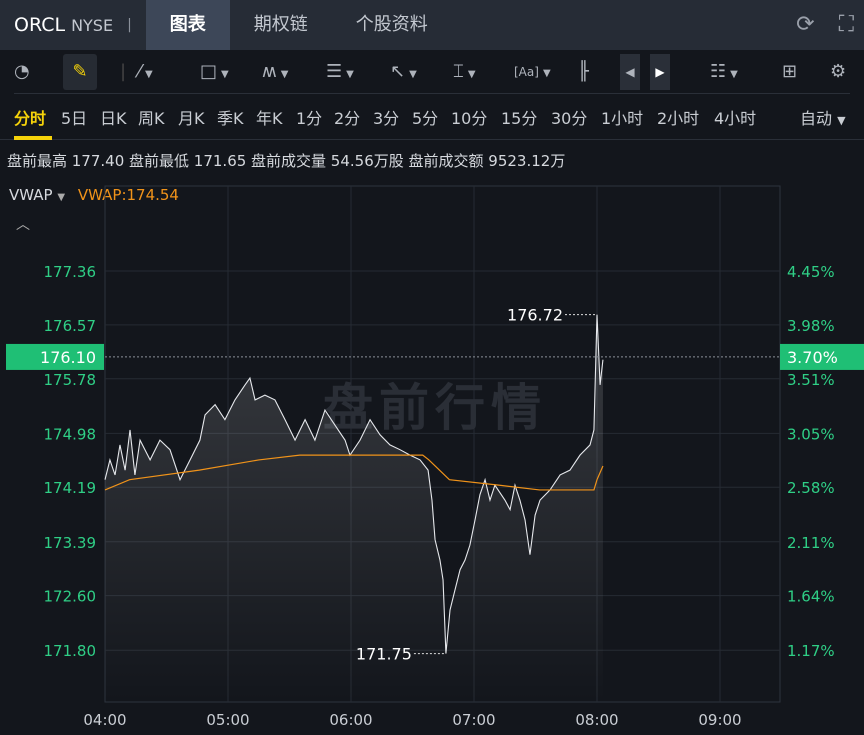  What do you see at coordinates (68, 357) in the screenshot?
I see `current-price-label: 176.10` at bounding box center [68, 357].